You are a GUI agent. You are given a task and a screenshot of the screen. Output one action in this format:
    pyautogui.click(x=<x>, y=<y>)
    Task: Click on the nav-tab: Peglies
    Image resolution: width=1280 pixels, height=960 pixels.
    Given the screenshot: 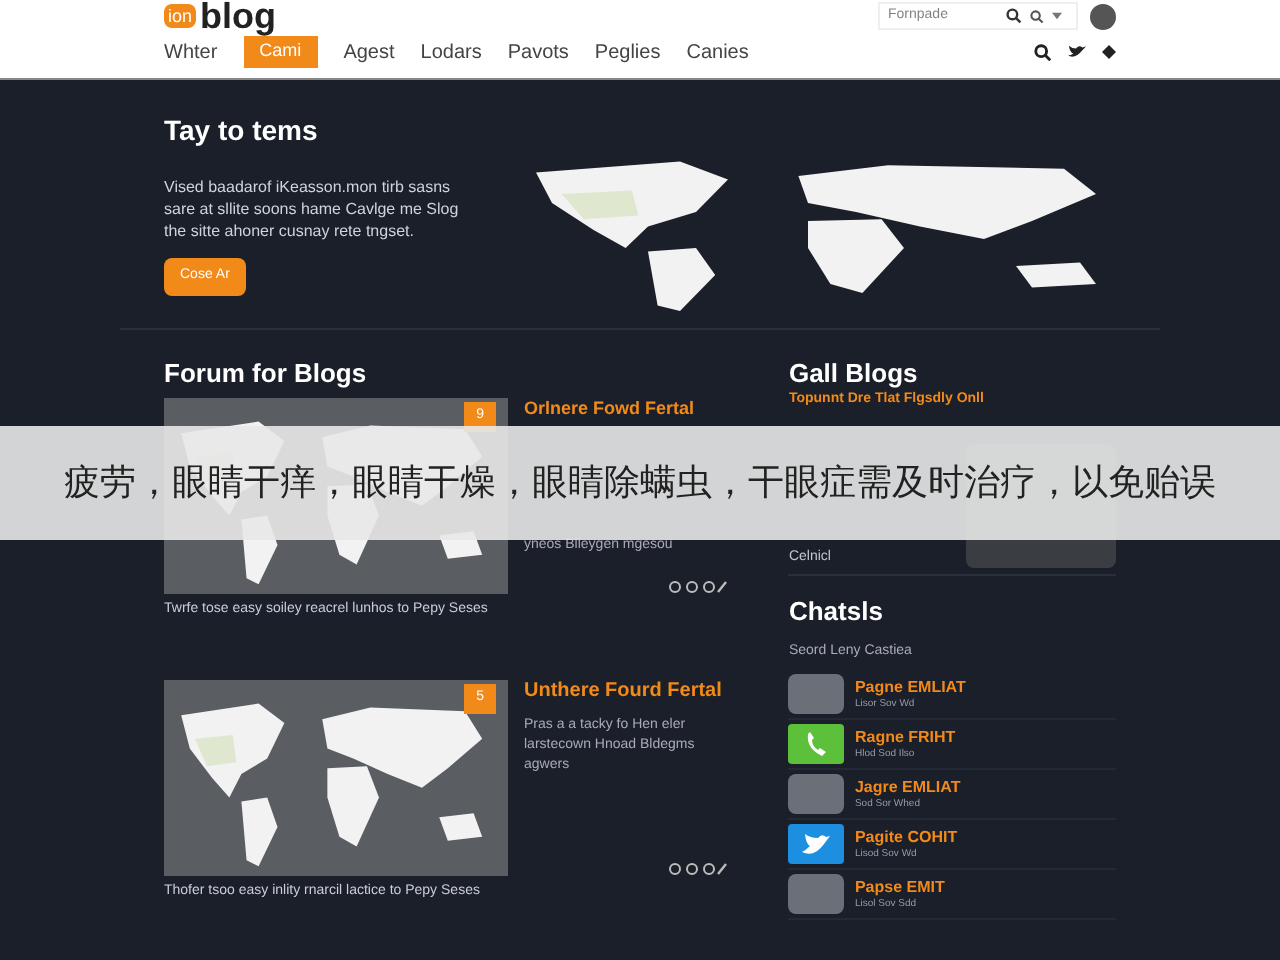 What is the action you would take?
    pyautogui.click(x=627, y=52)
    